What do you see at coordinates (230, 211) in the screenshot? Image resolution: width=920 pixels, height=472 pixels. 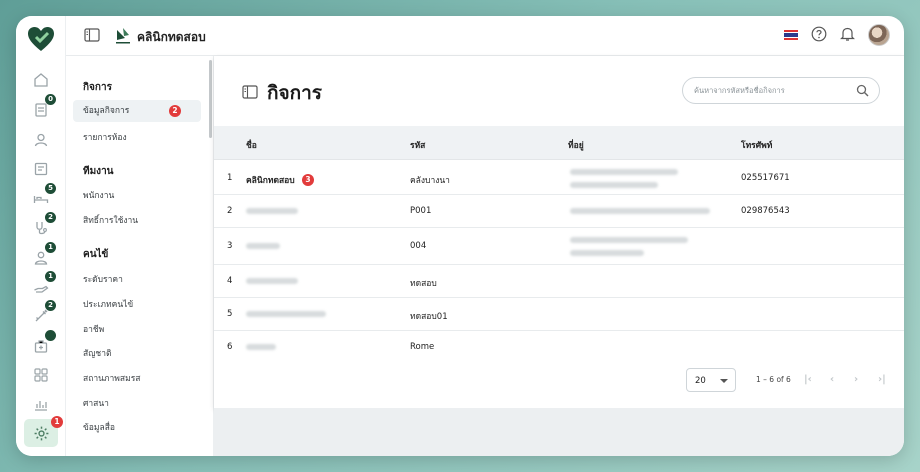 I see `row-number: 2` at bounding box center [230, 211].